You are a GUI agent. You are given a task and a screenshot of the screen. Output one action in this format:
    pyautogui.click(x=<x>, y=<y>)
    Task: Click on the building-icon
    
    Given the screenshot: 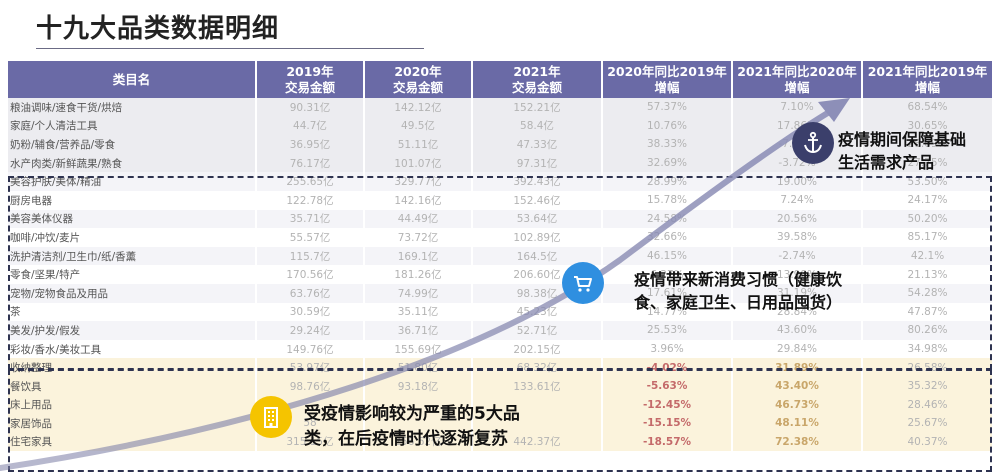 What is the action you would take?
    pyautogui.click(x=271, y=417)
    